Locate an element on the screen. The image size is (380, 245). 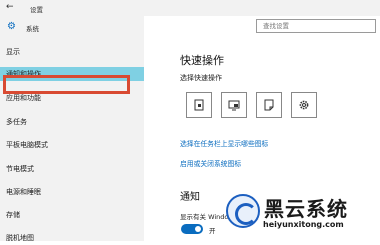
watermark-text: 黑云系统 is located at coordinates (306, 209).